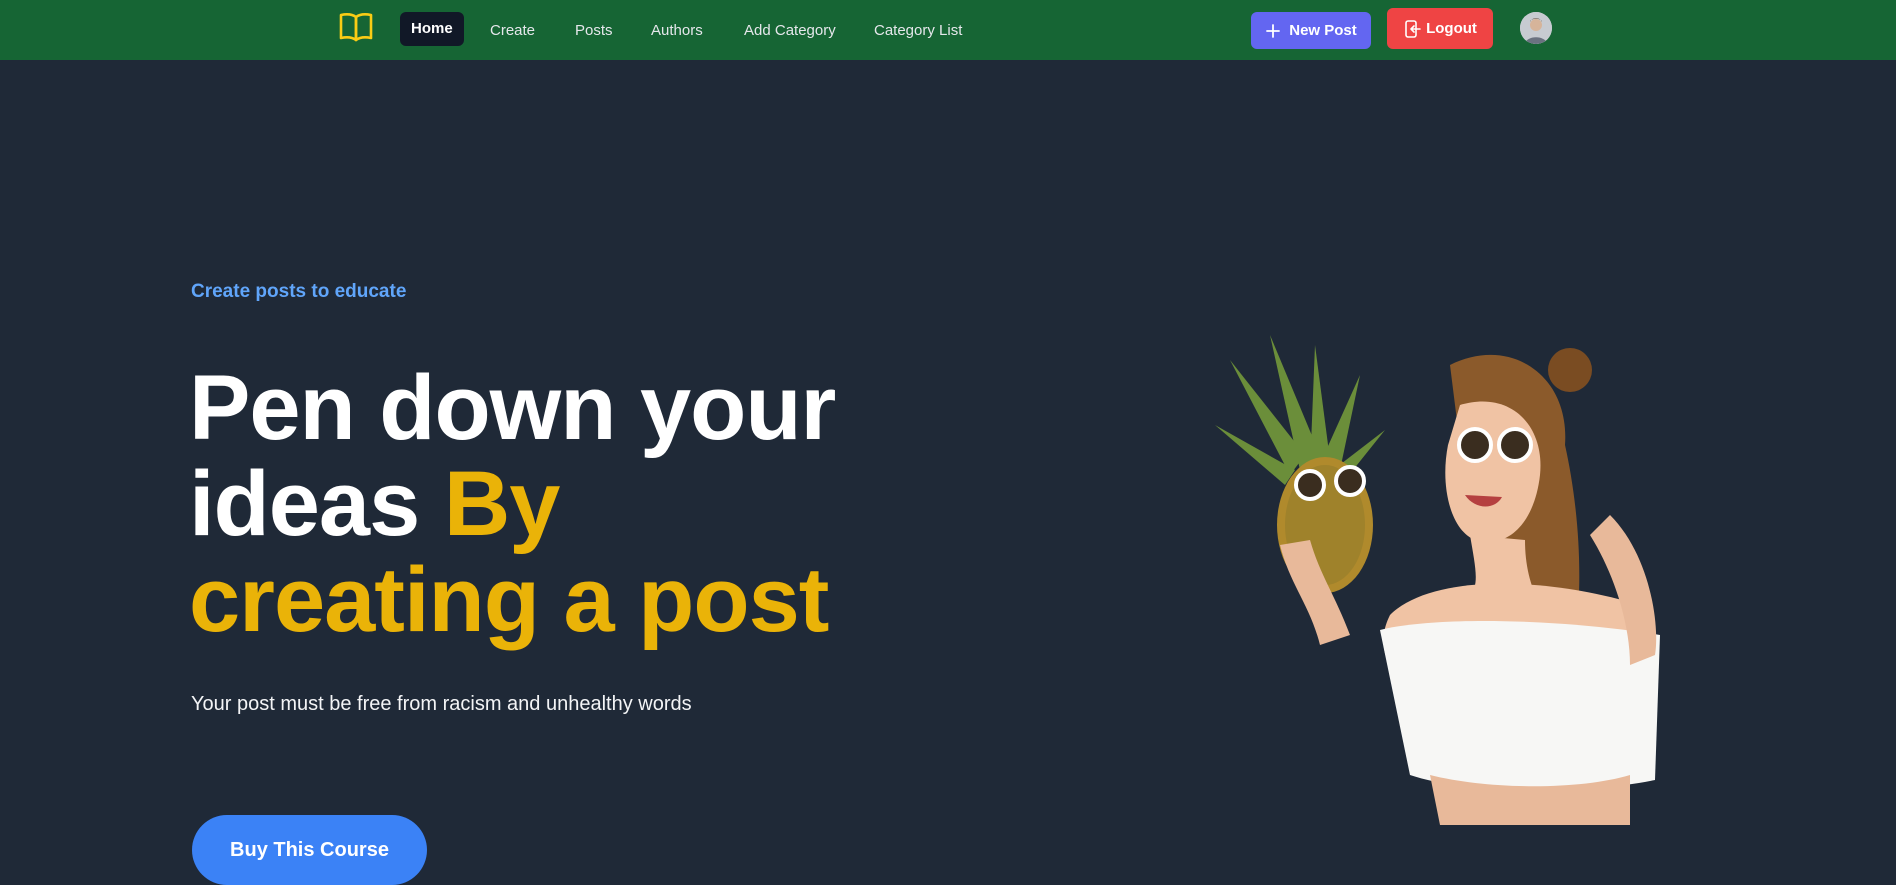 The image size is (1896, 885). I want to click on user-avatar, so click(1536, 28).